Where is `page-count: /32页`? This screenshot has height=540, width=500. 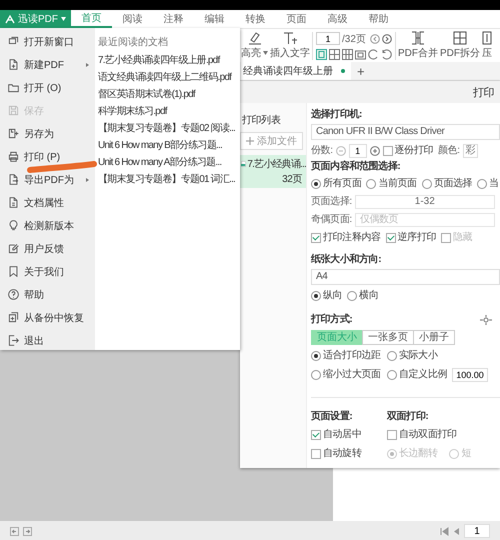
page-count: /32页 is located at coordinates (354, 39).